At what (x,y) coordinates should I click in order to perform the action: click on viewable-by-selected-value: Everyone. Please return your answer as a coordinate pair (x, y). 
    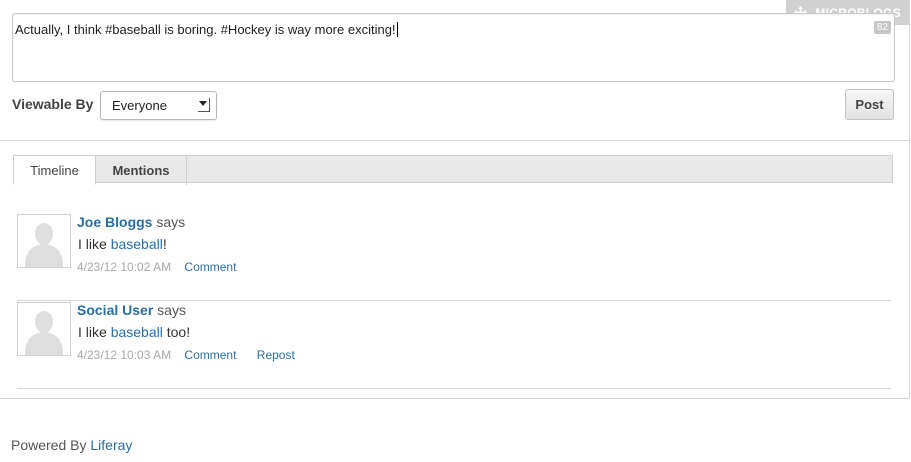
    Looking at the image, I should click on (139, 105).